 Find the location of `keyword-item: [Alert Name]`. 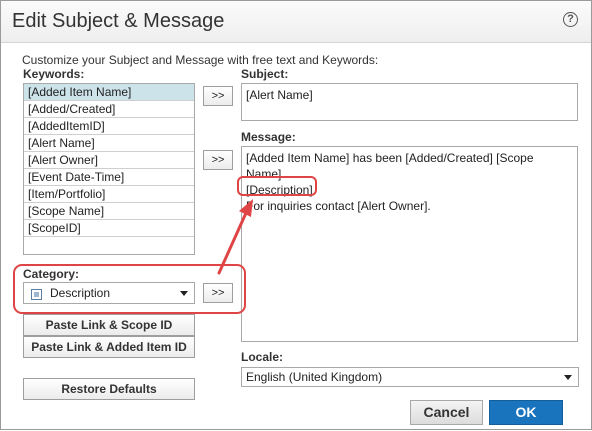

keyword-item: [Alert Name] is located at coordinates (109, 143).